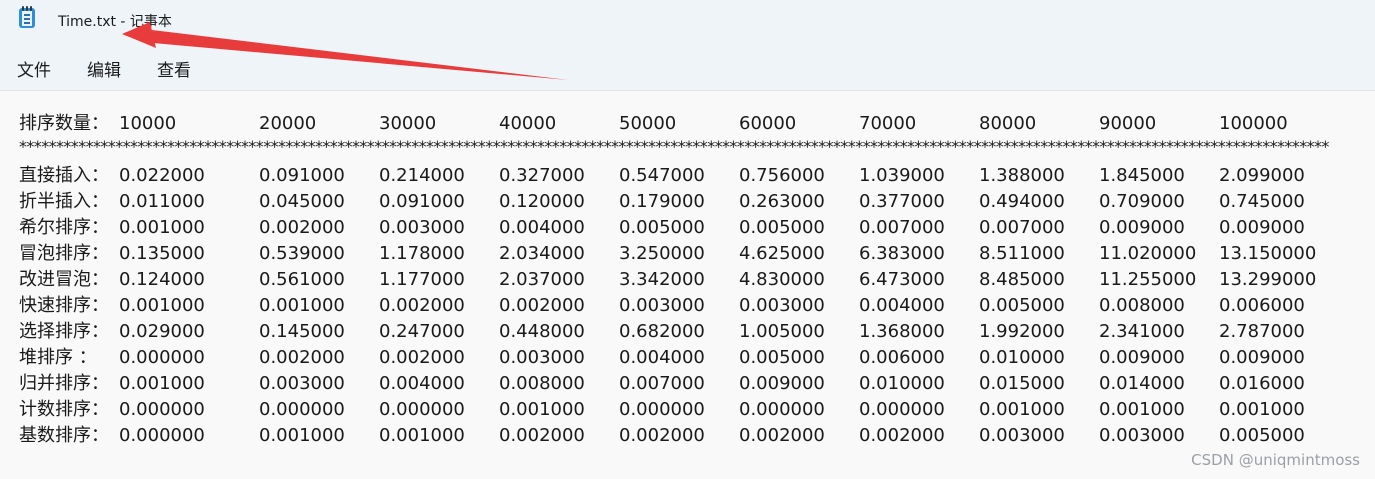 The width and height of the screenshot is (1375, 479). What do you see at coordinates (58, 357) in the screenshot?
I see `row-label: 堆排序 ：` at bounding box center [58, 357].